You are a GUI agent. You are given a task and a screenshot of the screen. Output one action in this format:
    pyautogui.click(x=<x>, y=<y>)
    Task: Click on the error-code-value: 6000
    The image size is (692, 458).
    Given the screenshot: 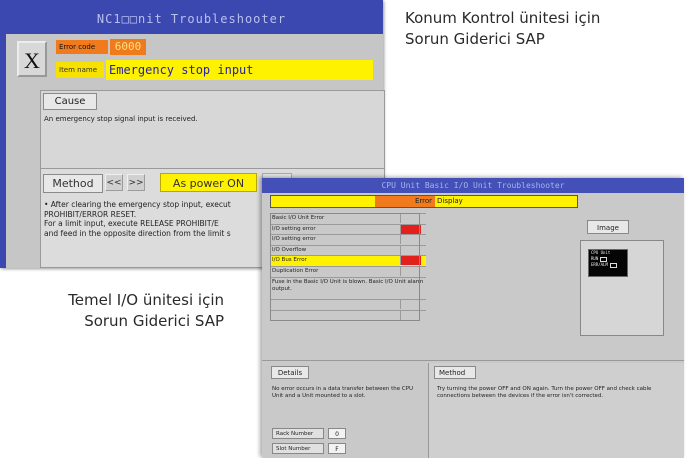 What is the action you would take?
    pyautogui.click(x=128, y=47)
    